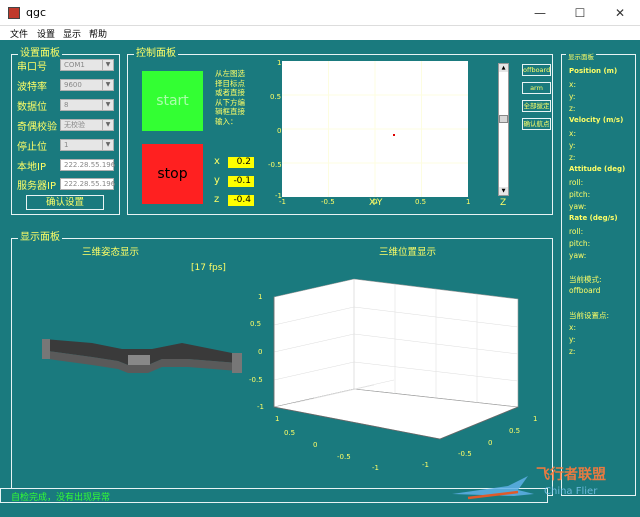  Describe the element at coordinates (468, 202) in the screenshot. I see `x-tick: 1` at that location.